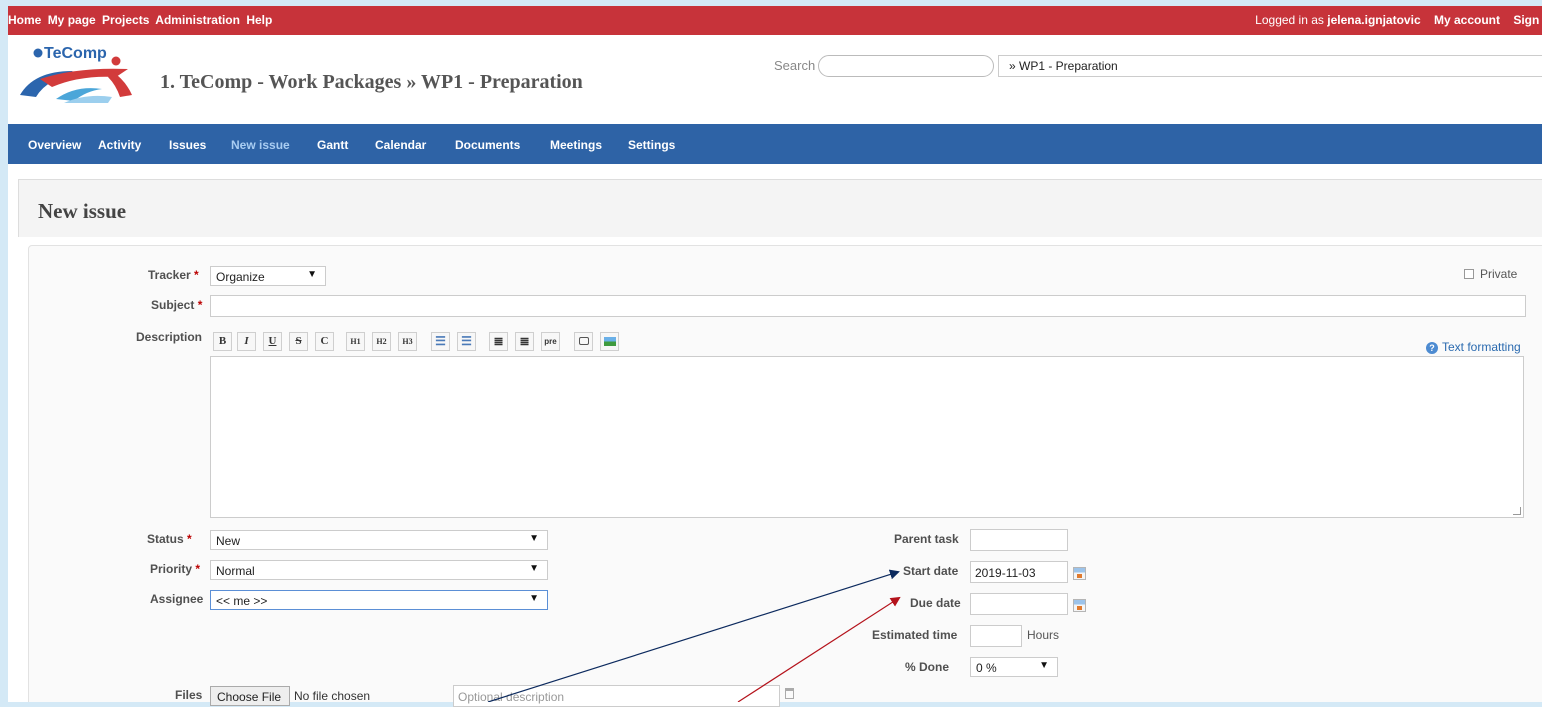 The width and height of the screenshot is (1542, 707). Describe the element at coordinates (260, 145) in the screenshot. I see `tab-new-issue: New issue` at that location.